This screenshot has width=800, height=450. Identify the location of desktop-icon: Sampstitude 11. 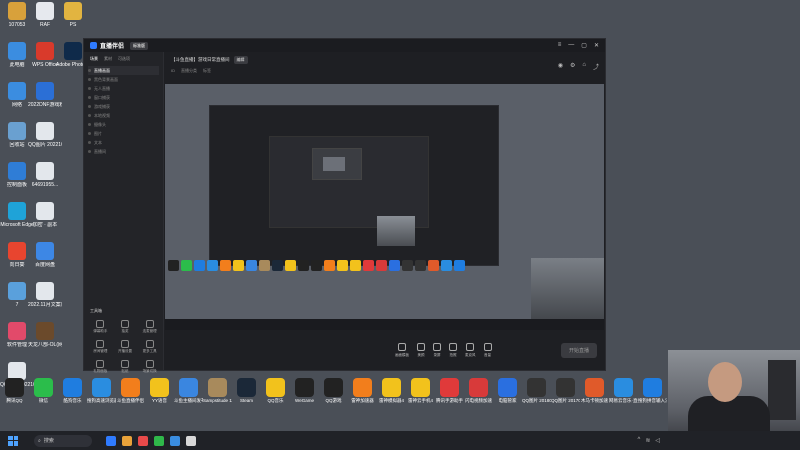
(217, 391).